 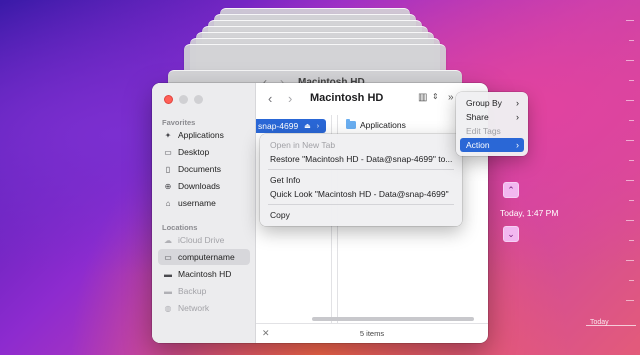 I want to click on menu-item-edit-tags: Edit Tags, so click(x=492, y=131).